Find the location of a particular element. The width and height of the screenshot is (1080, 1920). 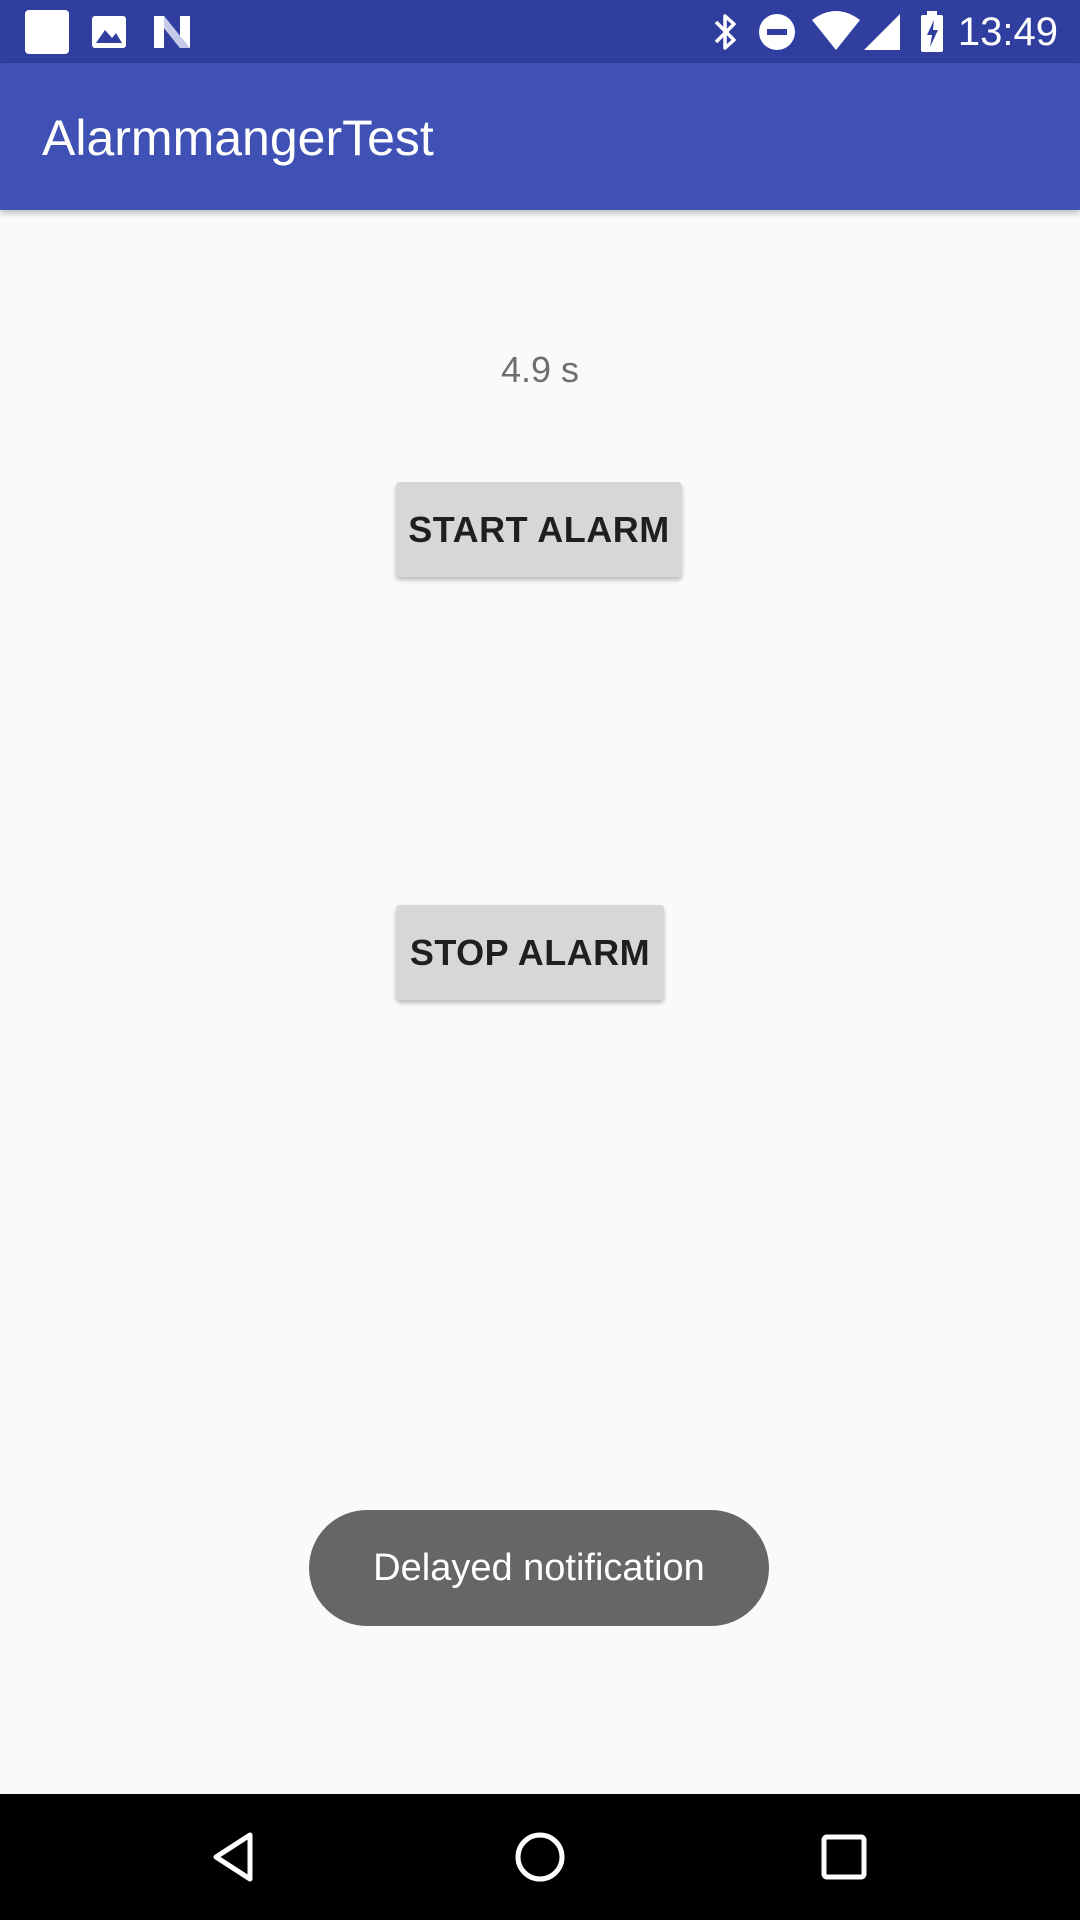

wifi-icon is located at coordinates (836, 34).